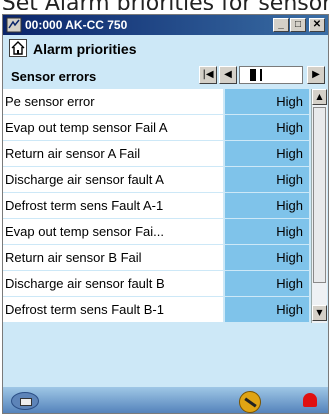  I want to click on minimize-button: _, so click(281, 25).